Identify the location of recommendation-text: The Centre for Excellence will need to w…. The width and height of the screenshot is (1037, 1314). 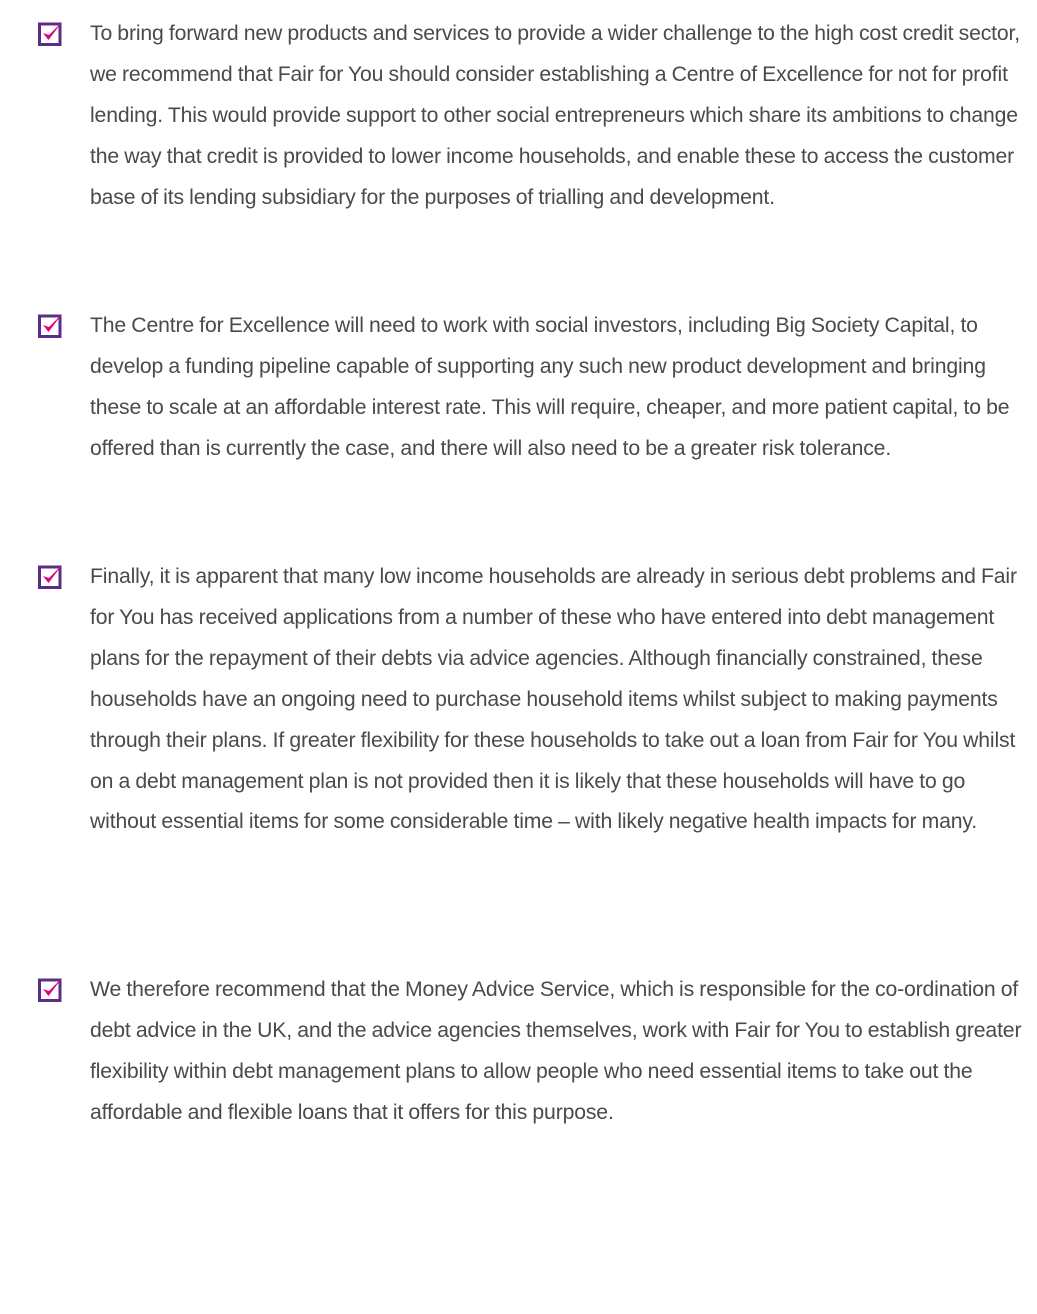
(550, 387).